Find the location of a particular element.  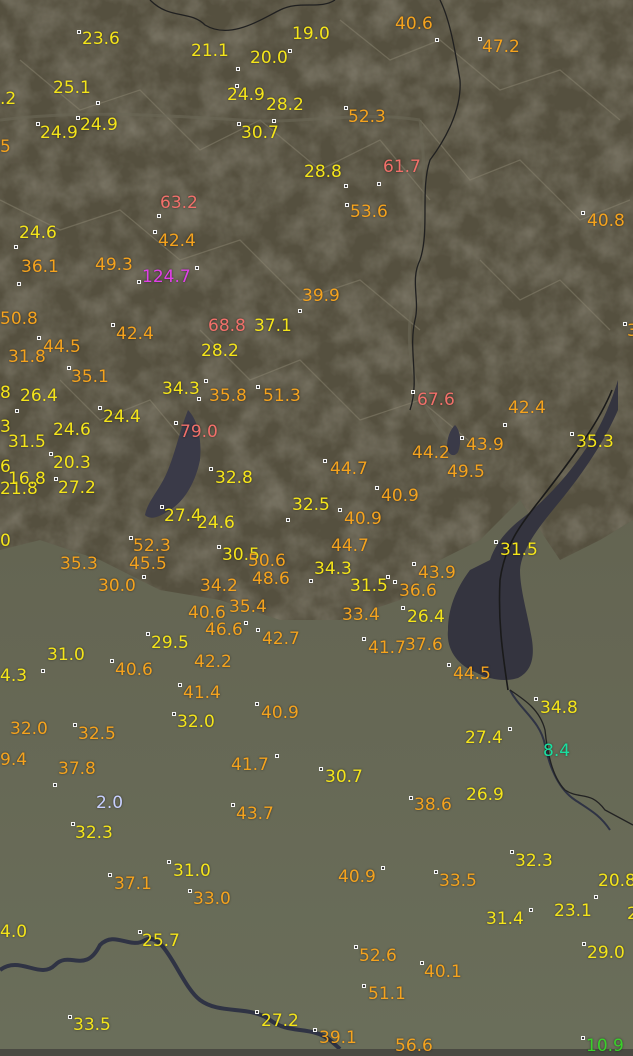

rainfall-value-label: 31.4 is located at coordinates (505, 919).